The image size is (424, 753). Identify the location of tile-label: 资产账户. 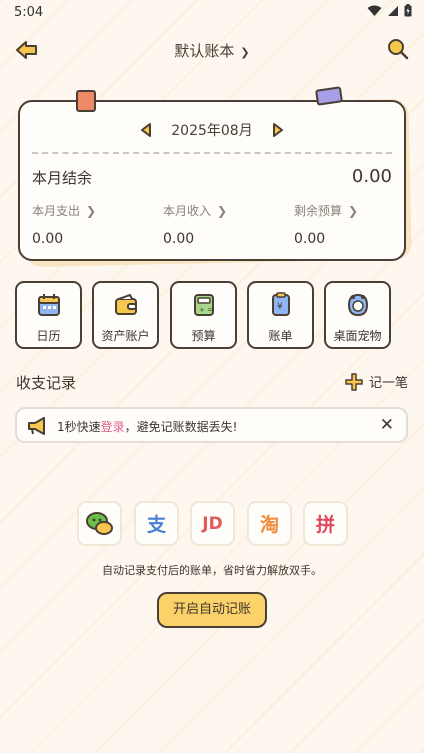
(125, 336).